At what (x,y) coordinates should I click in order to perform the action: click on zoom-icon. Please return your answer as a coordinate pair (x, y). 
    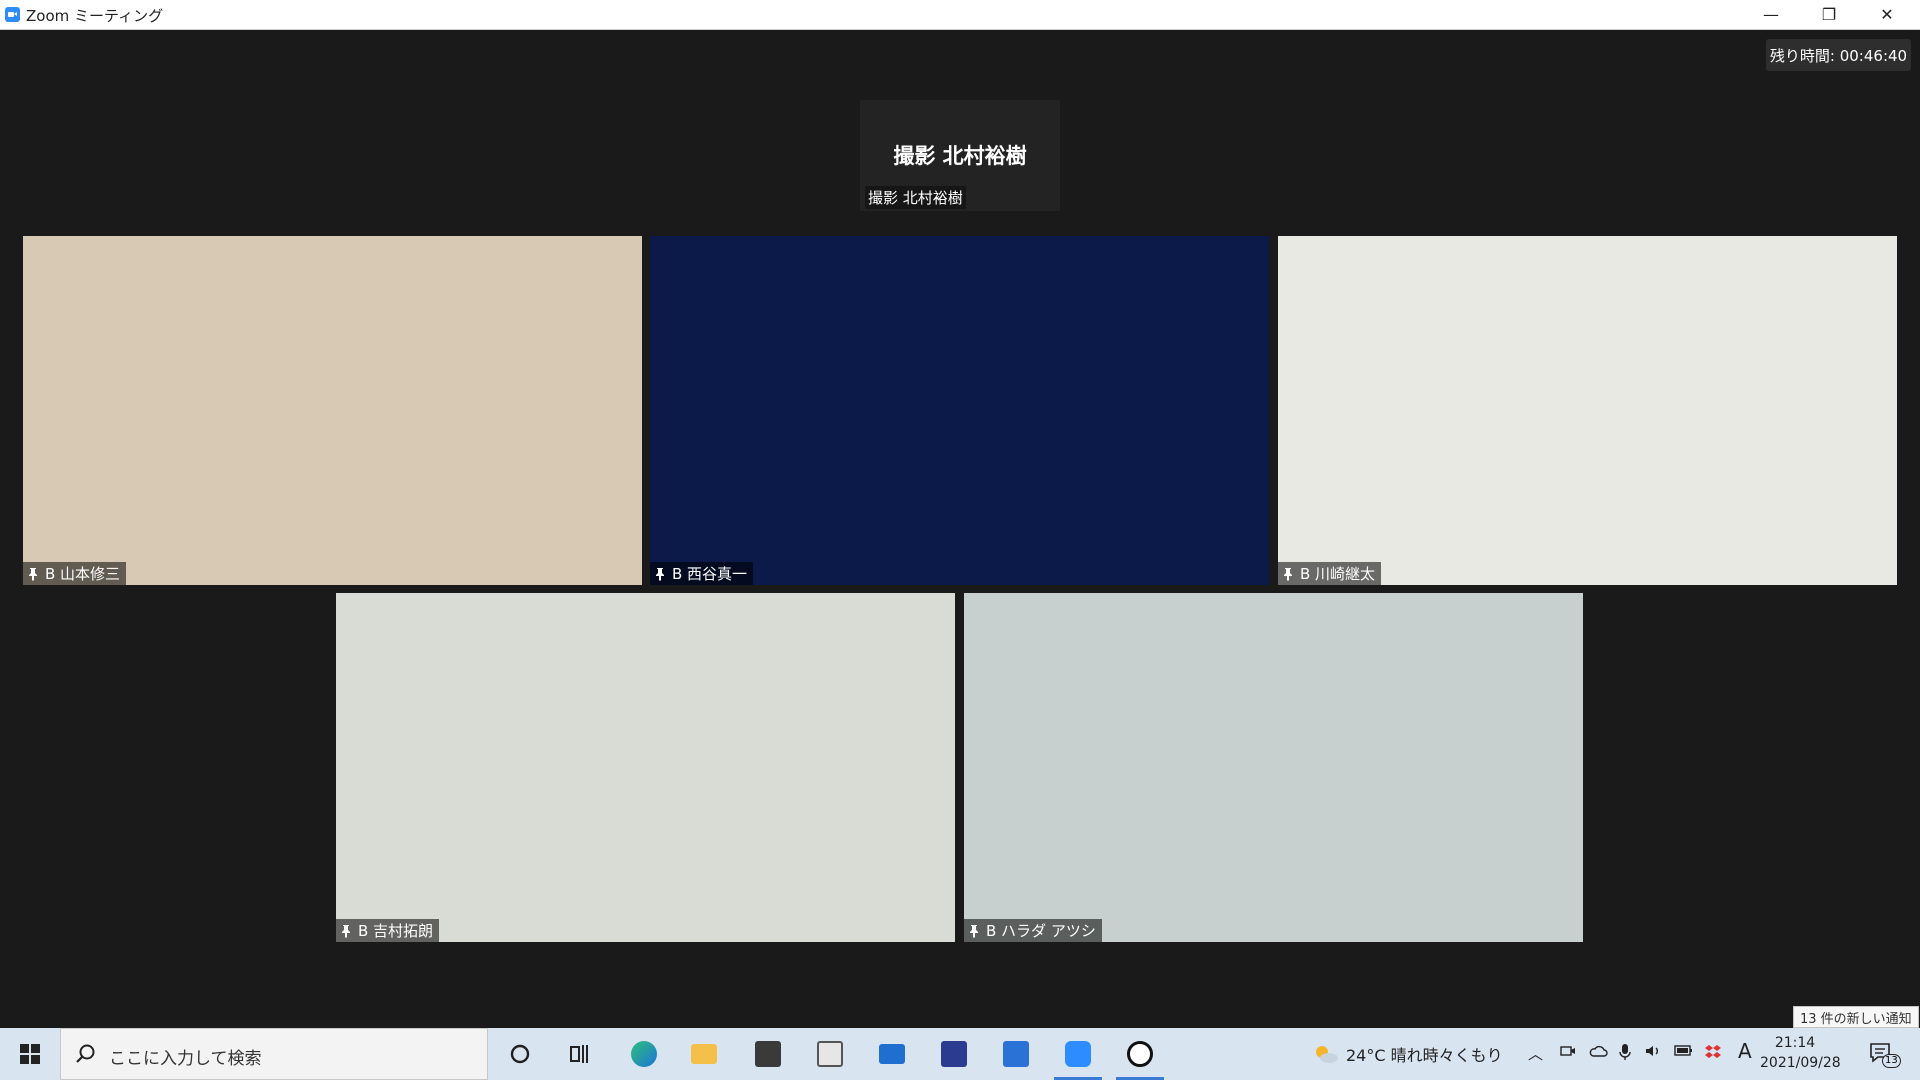
    Looking at the image, I should click on (1078, 1054).